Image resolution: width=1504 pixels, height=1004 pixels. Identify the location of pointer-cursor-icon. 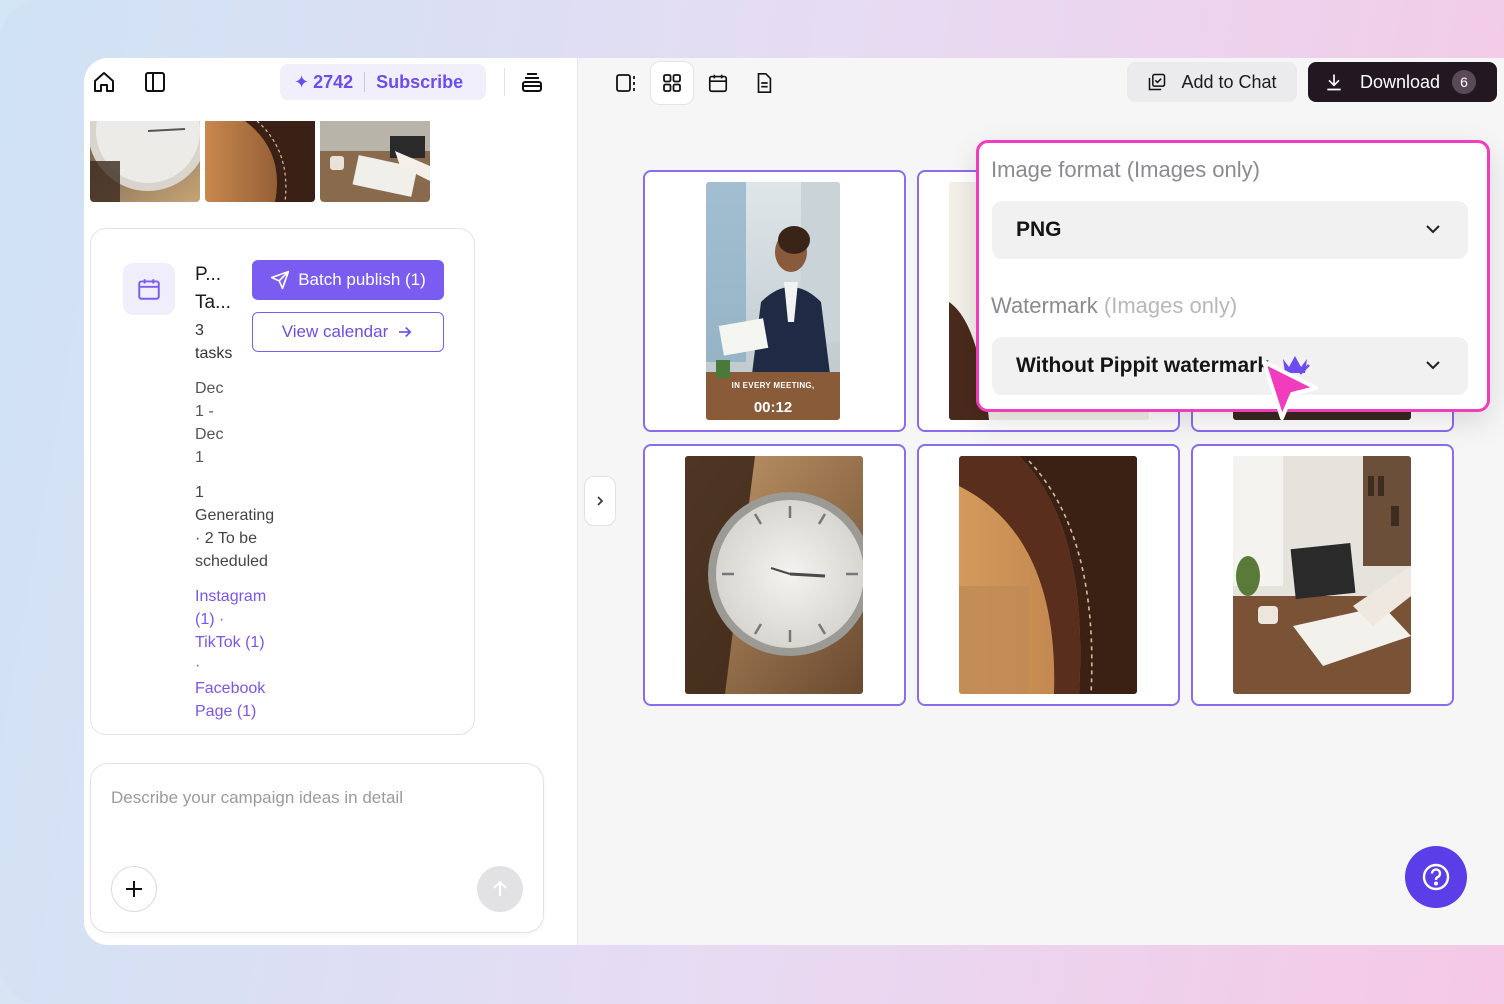
(1290, 397).